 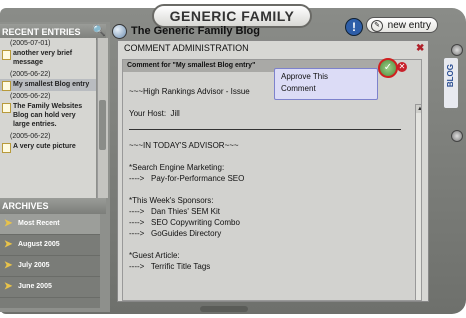 I want to click on globe-icon, so click(x=119, y=31).